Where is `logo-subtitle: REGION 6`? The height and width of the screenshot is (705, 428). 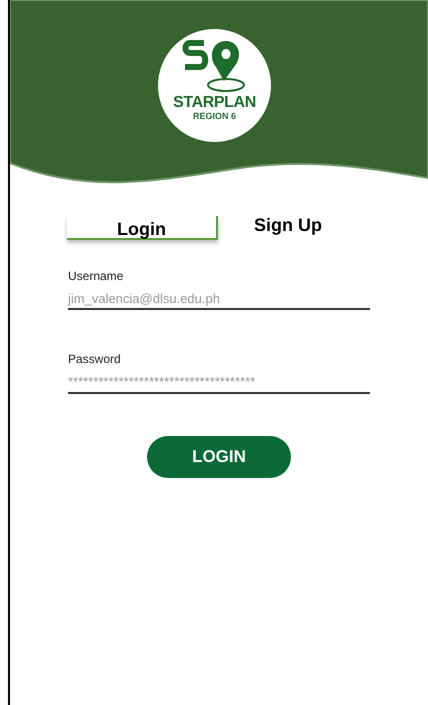 logo-subtitle: REGION 6 is located at coordinates (214, 116).